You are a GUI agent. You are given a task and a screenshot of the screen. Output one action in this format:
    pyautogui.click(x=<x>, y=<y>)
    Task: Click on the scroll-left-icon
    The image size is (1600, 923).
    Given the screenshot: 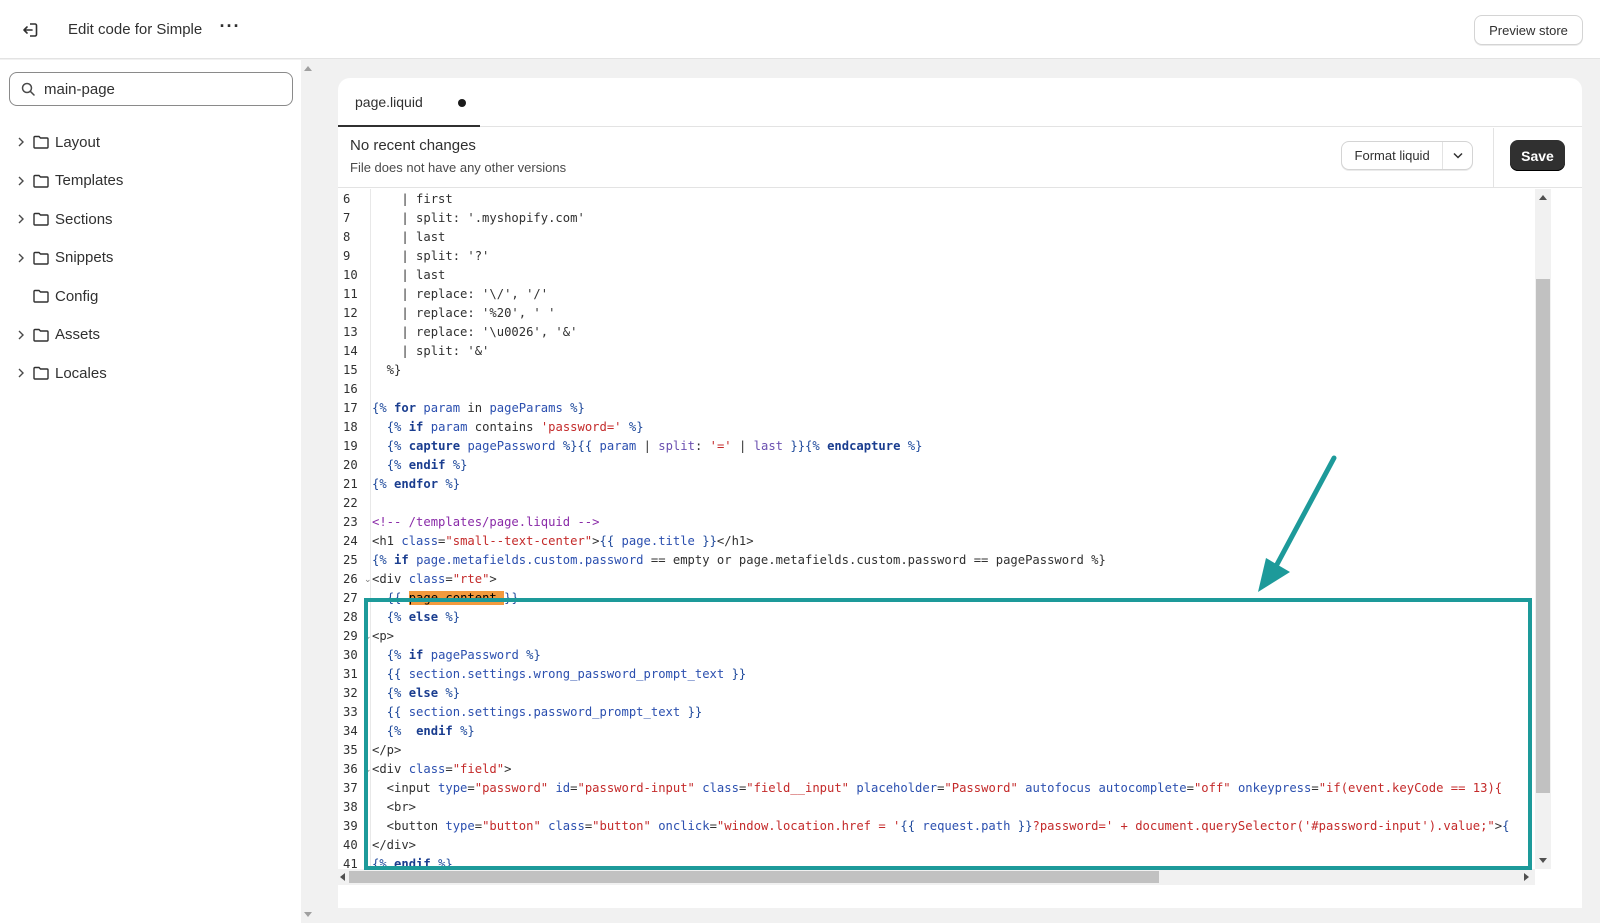 What is the action you would take?
    pyautogui.click(x=342, y=877)
    